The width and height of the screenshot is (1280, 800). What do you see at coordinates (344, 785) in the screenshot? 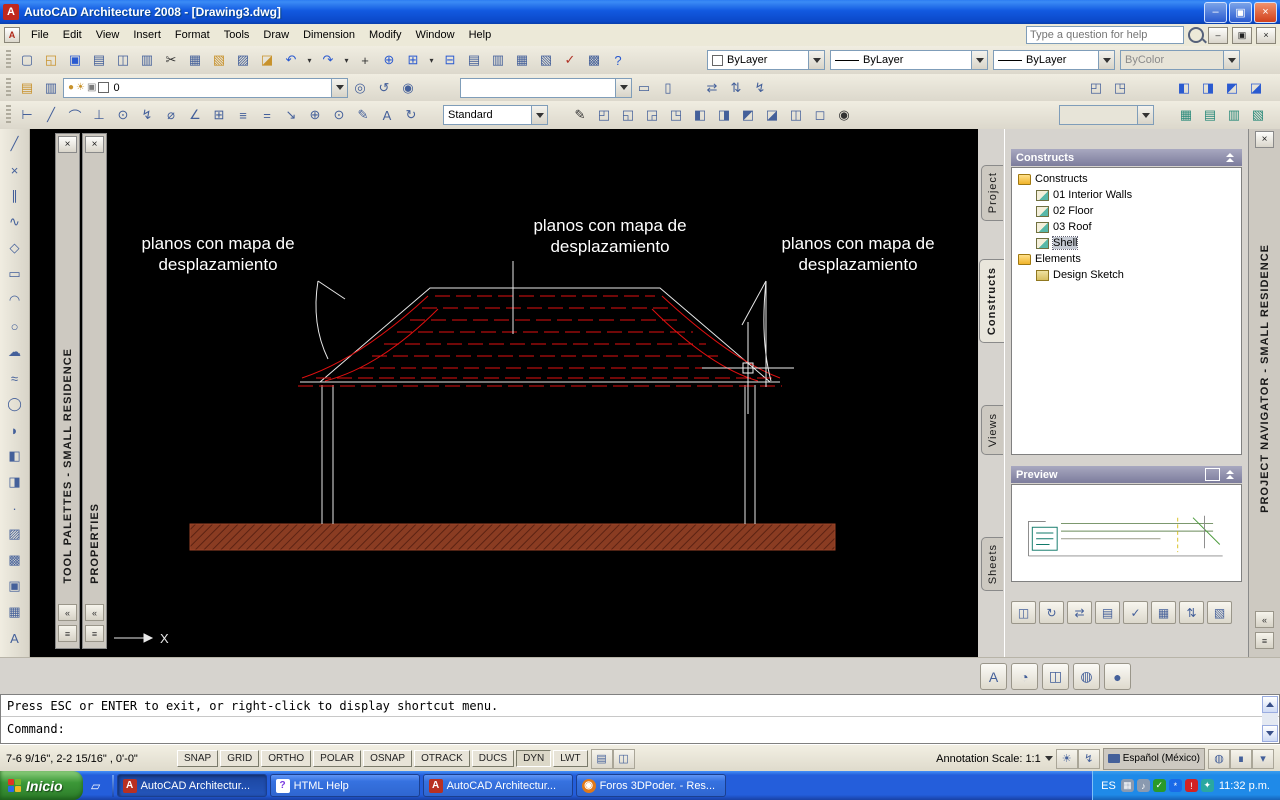
I see `taskbar-task: ? HTML Help` at bounding box center [344, 785].